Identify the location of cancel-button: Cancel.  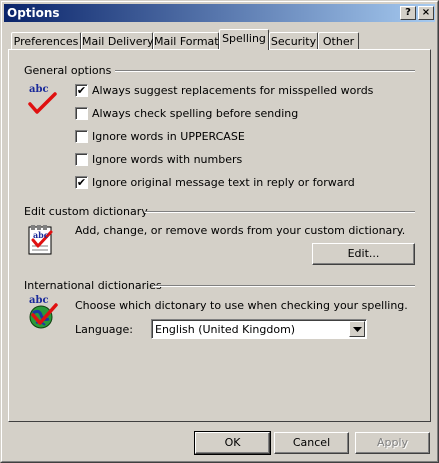
(311, 443).